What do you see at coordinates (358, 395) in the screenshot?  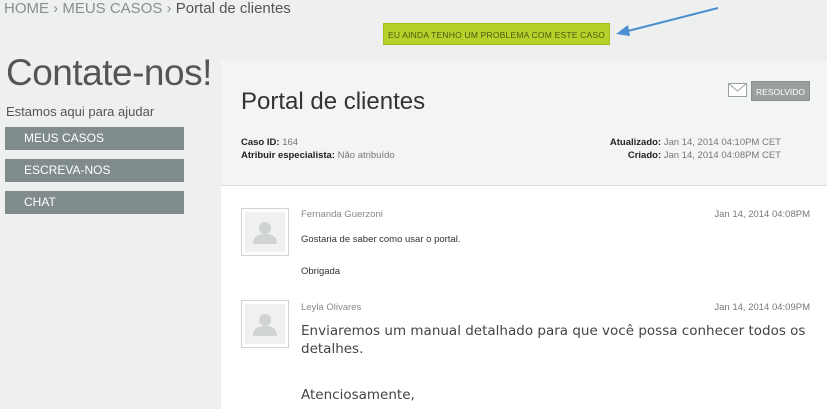 I see `message-text: Atenciosamente,` at bounding box center [358, 395].